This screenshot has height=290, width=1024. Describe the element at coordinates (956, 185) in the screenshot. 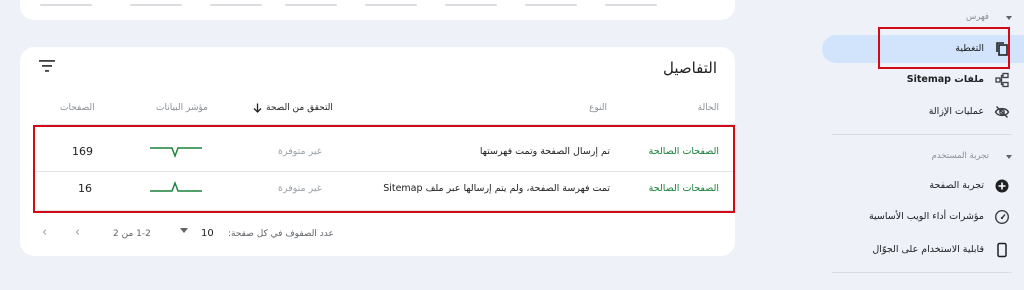

I see `sidebar-item-label: تجربة الصفحة` at that location.